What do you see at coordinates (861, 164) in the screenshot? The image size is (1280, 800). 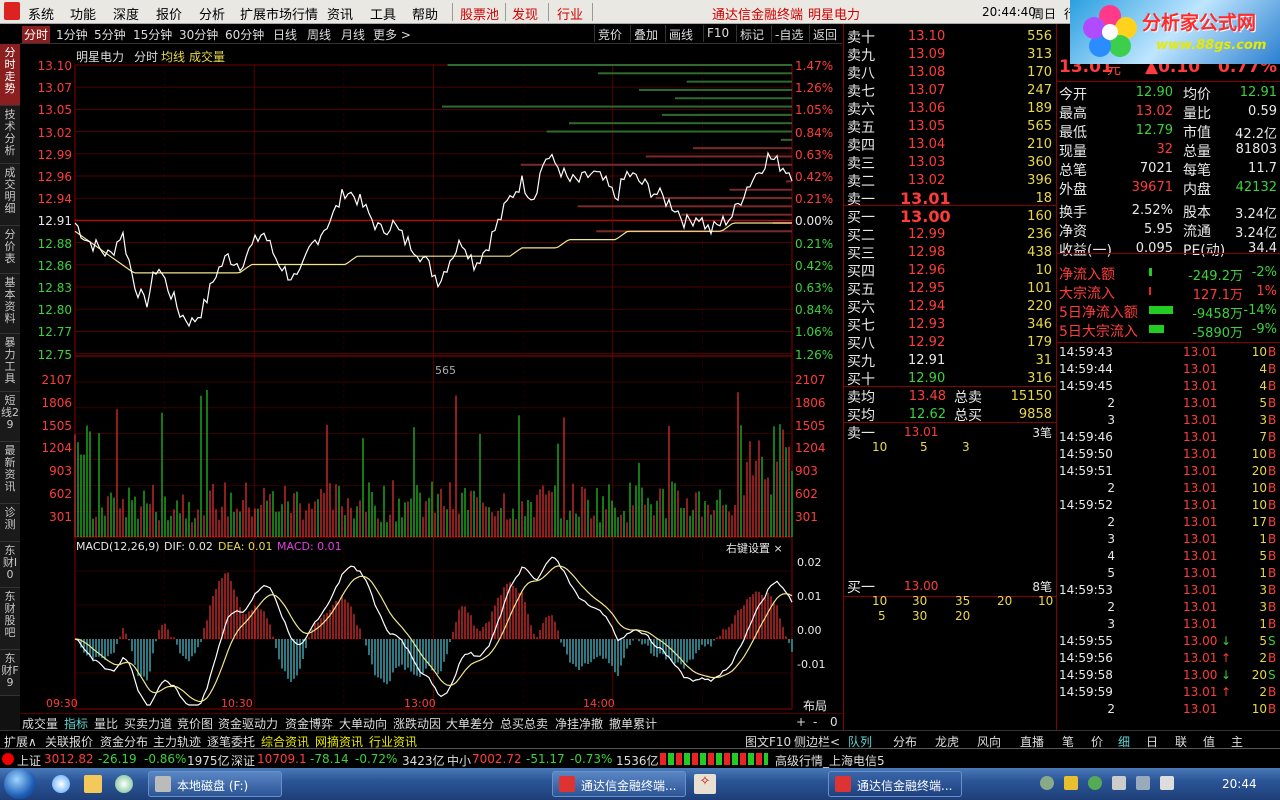 I see `sell-level-label: 卖三` at bounding box center [861, 164].